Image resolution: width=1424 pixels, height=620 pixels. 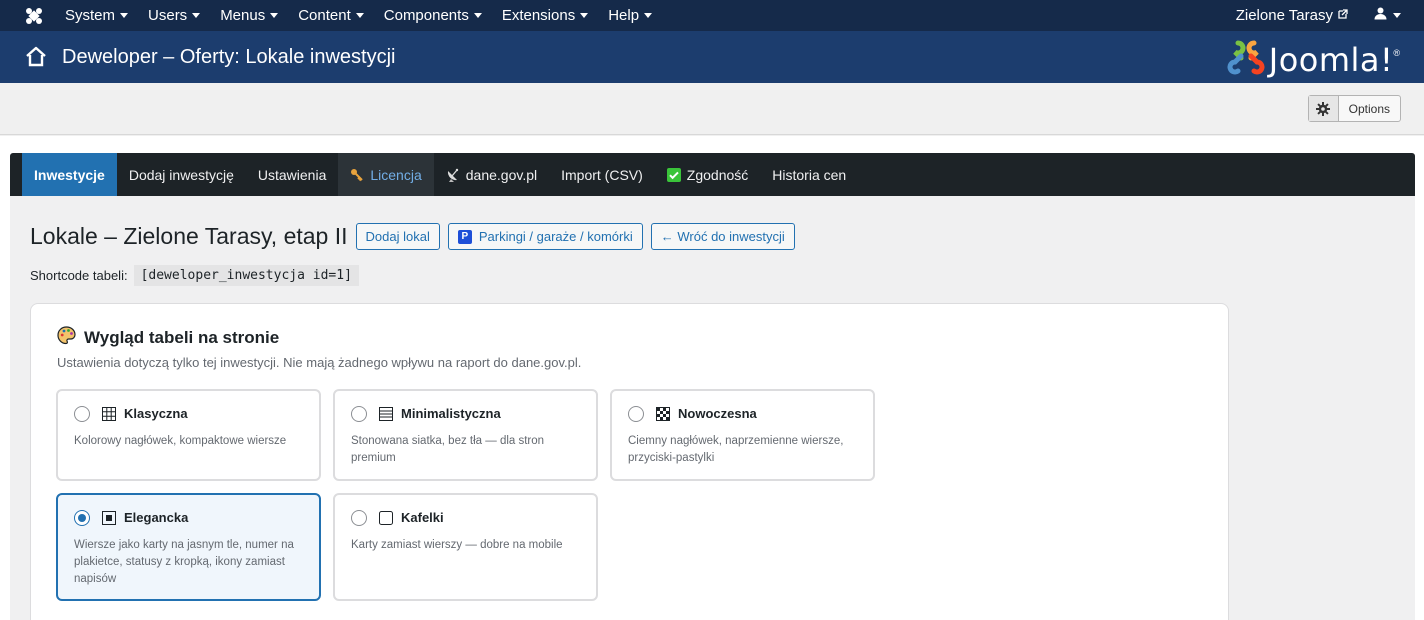 What do you see at coordinates (386, 413) in the screenshot?
I see `lines-icon` at bounding box center [386, 413].